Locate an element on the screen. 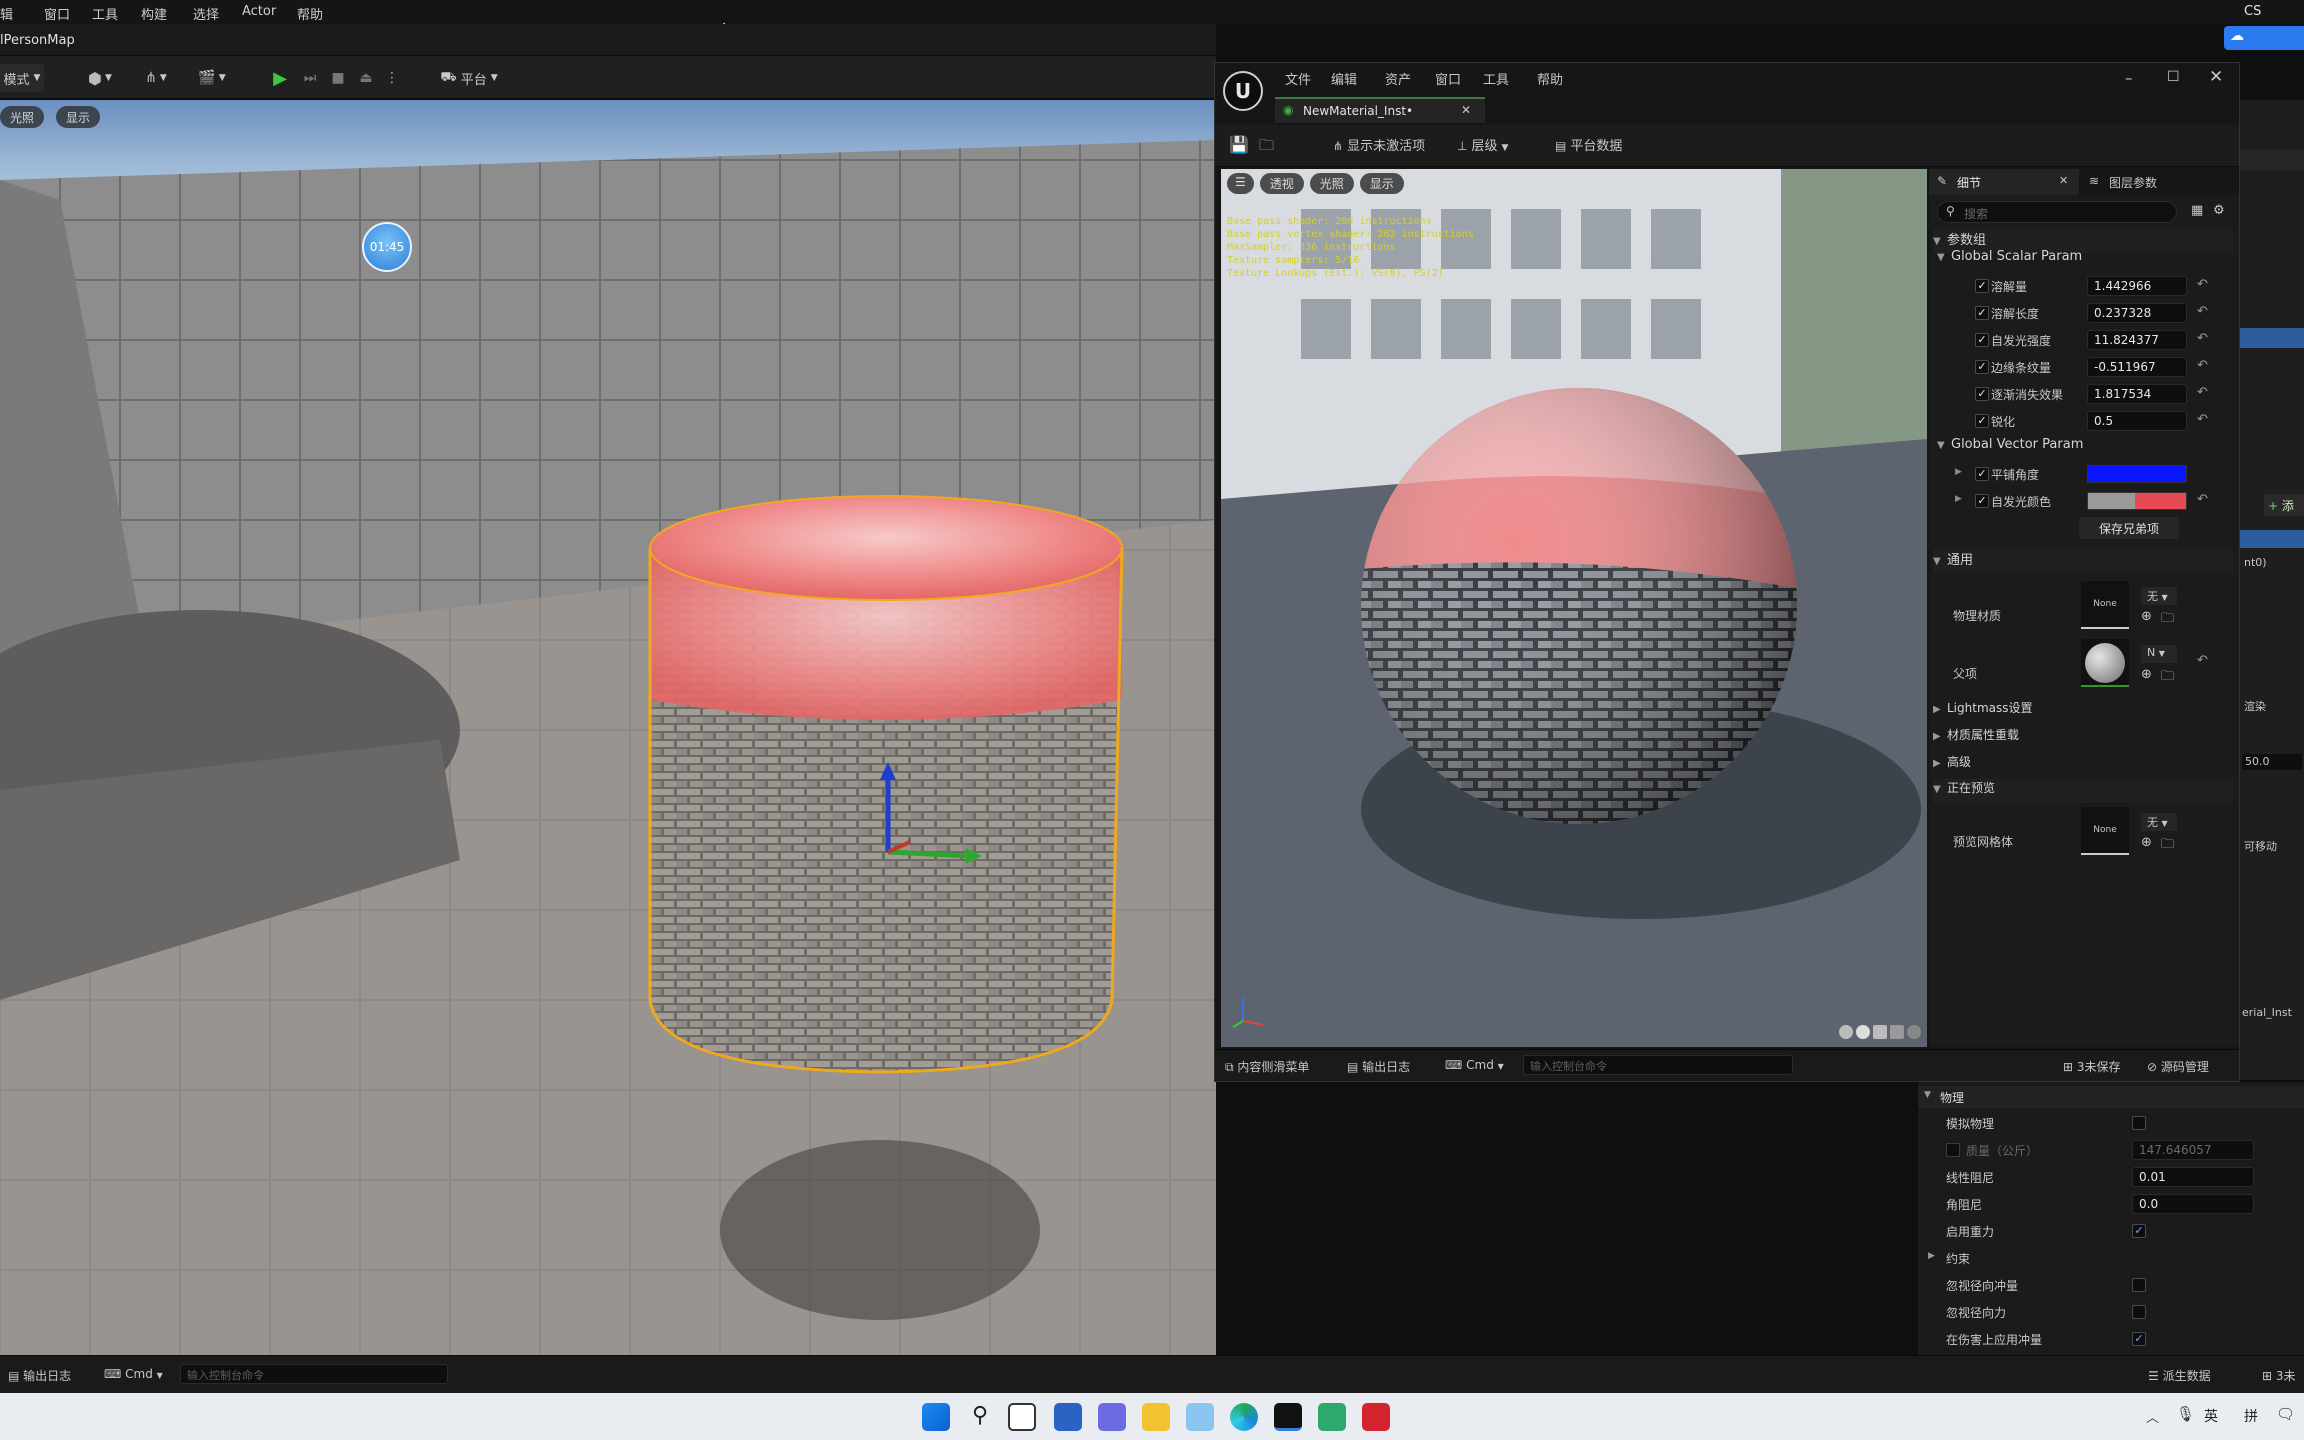 This screenshot has width=2304, height=1440. menu-select: 选择 is located at coordinates (206, 13).